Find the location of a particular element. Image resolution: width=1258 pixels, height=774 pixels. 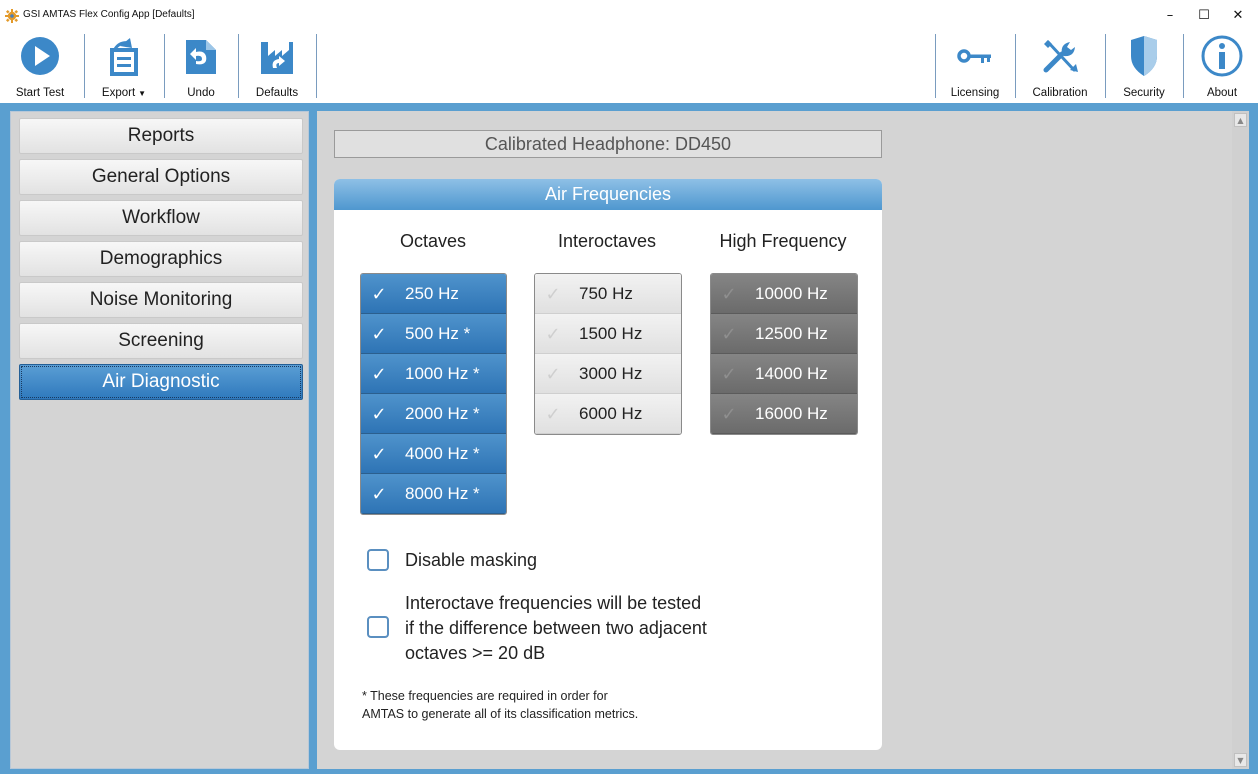

scroll-down-icon: ▼ is located at coordinates (1240, 760).